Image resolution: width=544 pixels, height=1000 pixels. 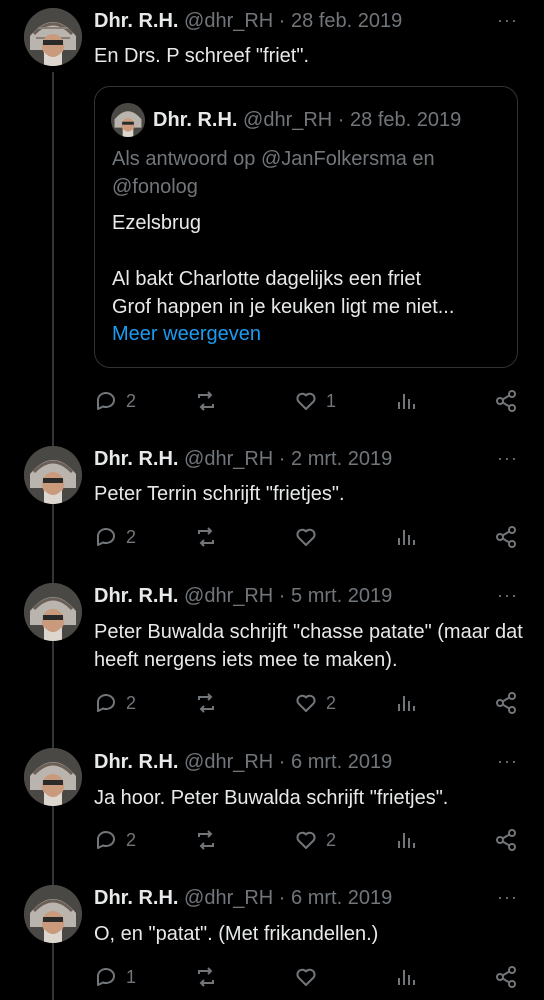 I want to click on reply-button: 1, so click(x=115, y=977).